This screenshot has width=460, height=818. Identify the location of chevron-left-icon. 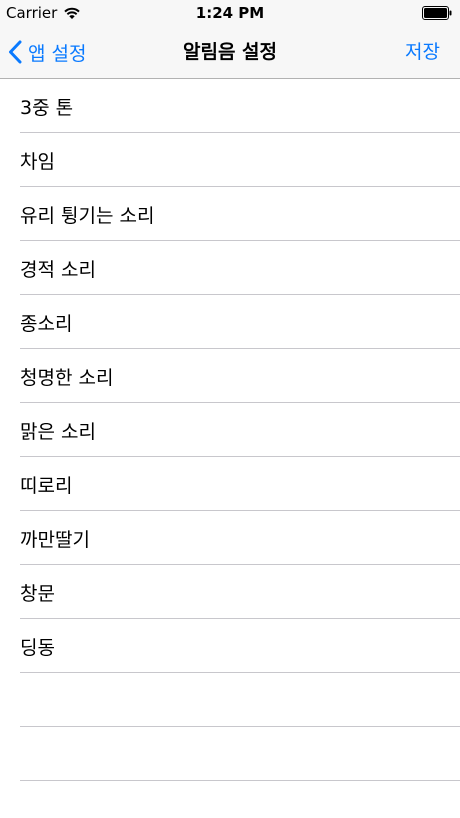
(15, 52).